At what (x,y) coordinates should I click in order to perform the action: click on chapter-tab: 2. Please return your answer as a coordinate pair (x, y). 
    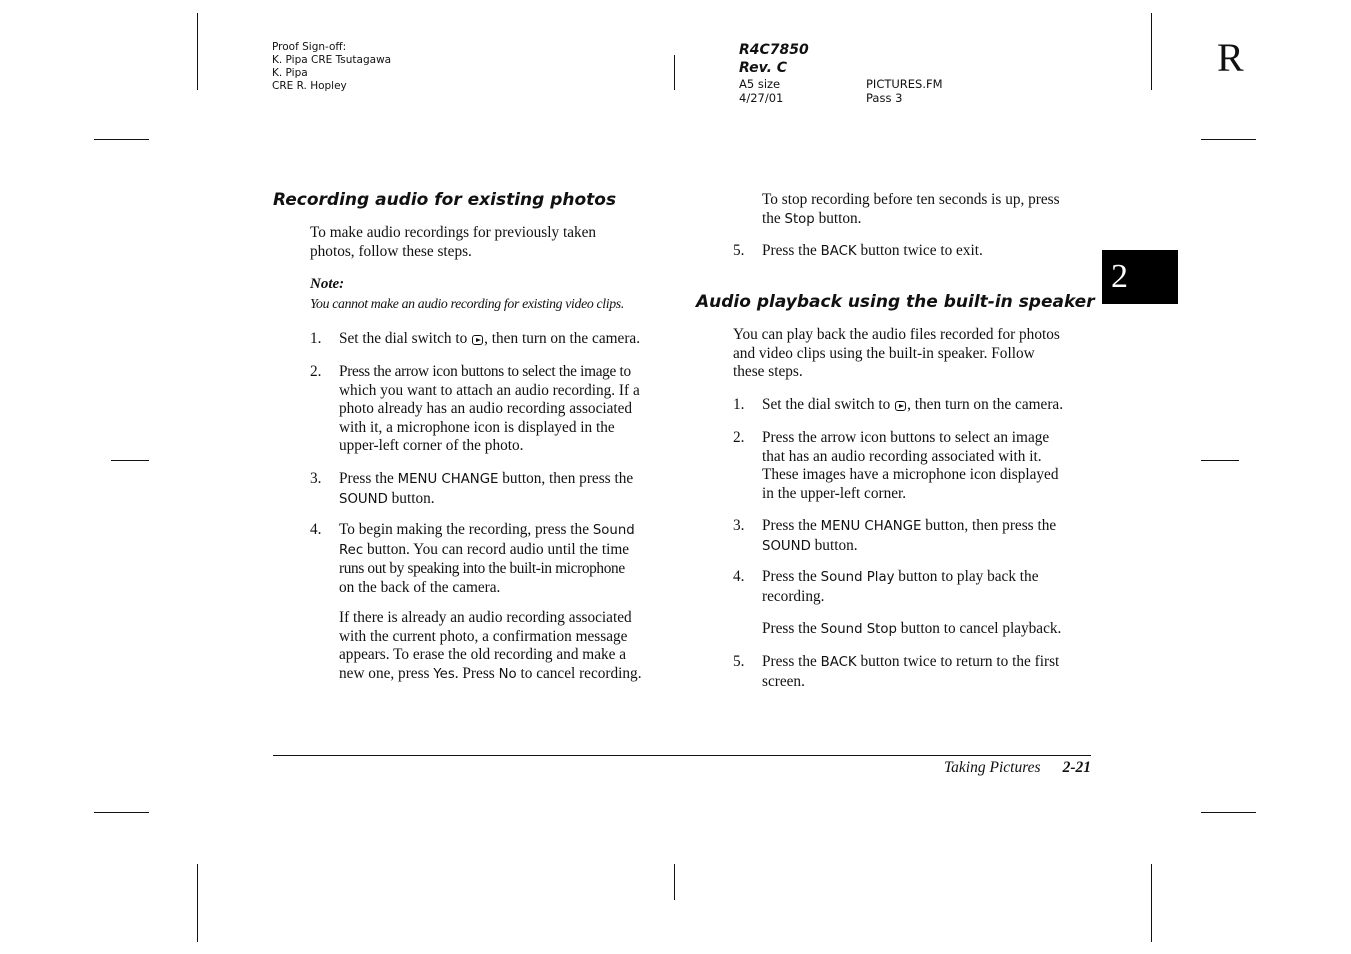
    Looking at the image, I should click on (1140, 277).